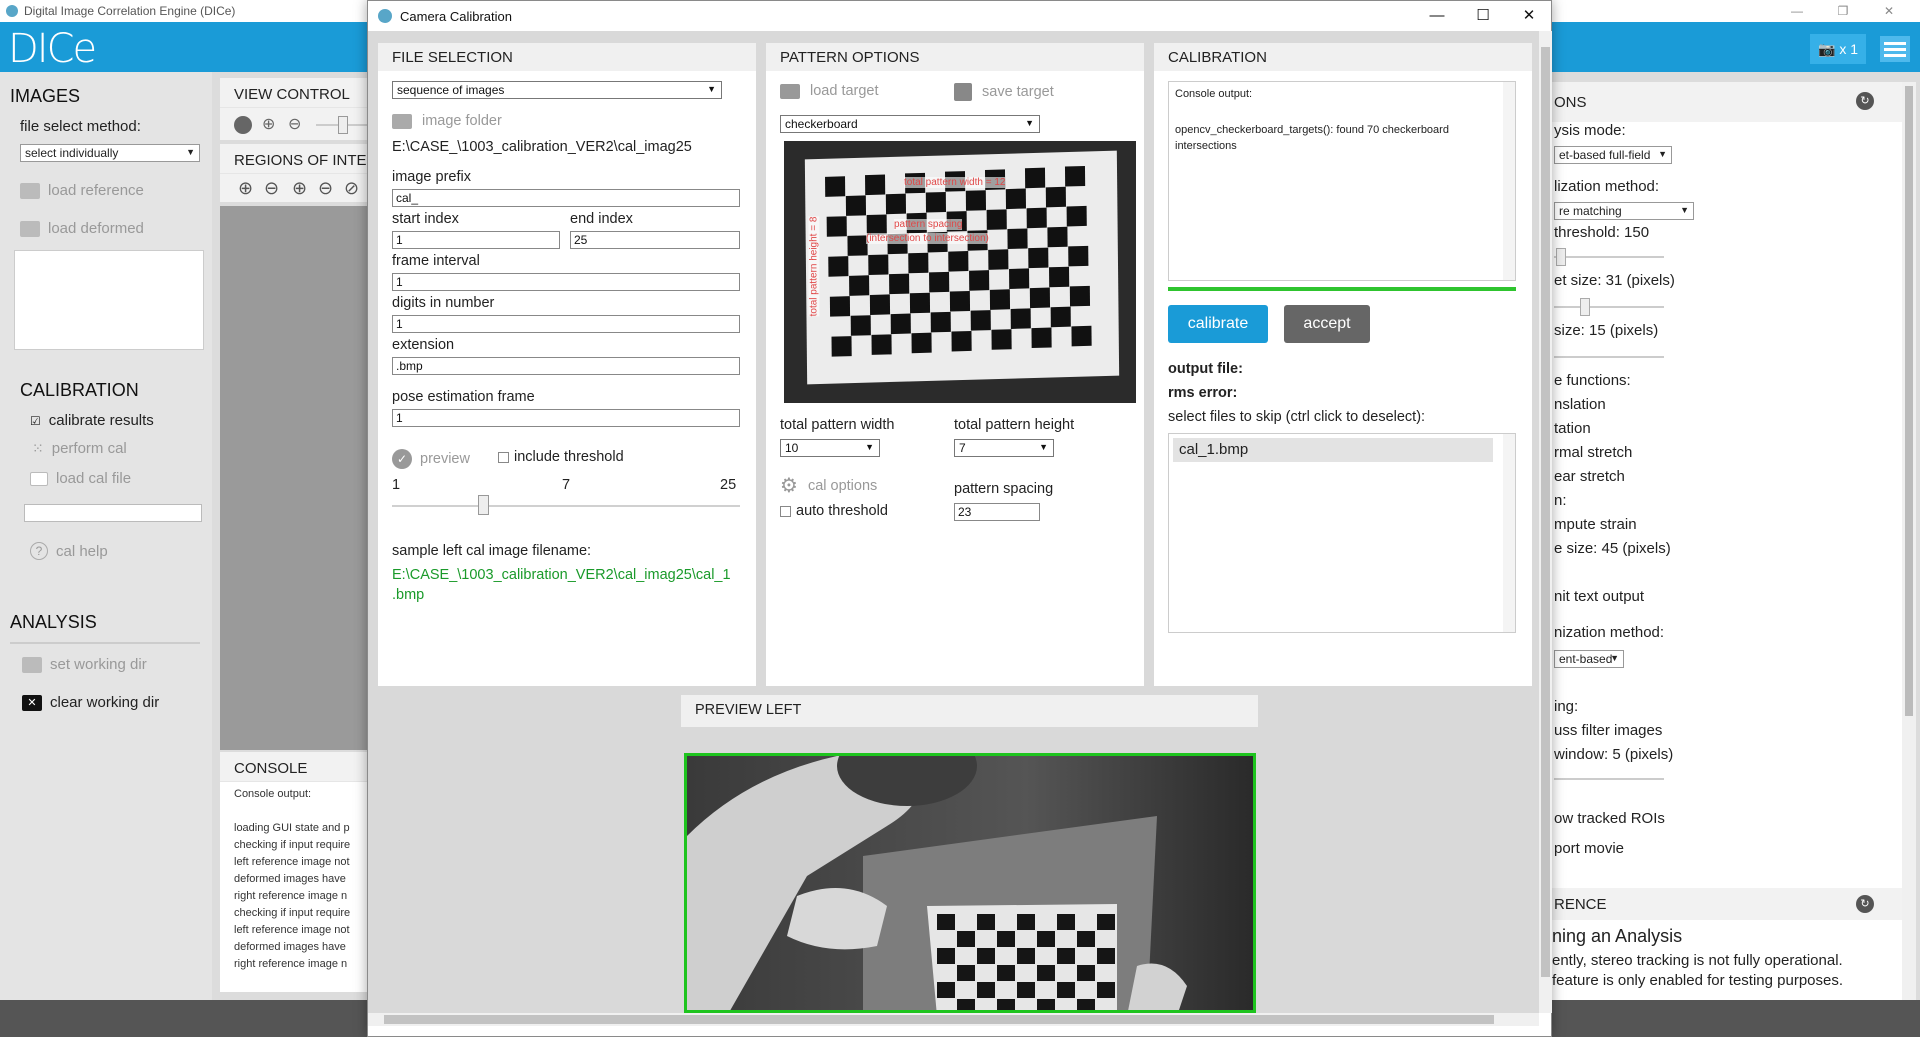 Image resolution: width=1920 pixels, height=1037 pixels. Describe the element at coordinates (1589, 848) in the screenshot. I see `export-movie-option: port movie` at that location.